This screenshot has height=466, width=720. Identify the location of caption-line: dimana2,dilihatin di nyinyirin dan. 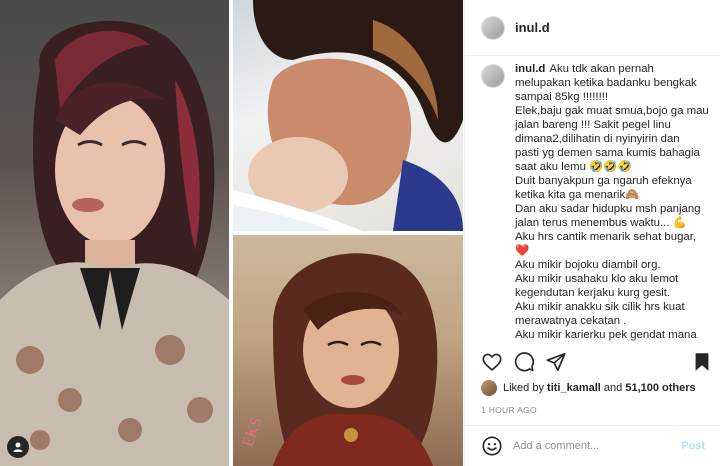
(597, 139).